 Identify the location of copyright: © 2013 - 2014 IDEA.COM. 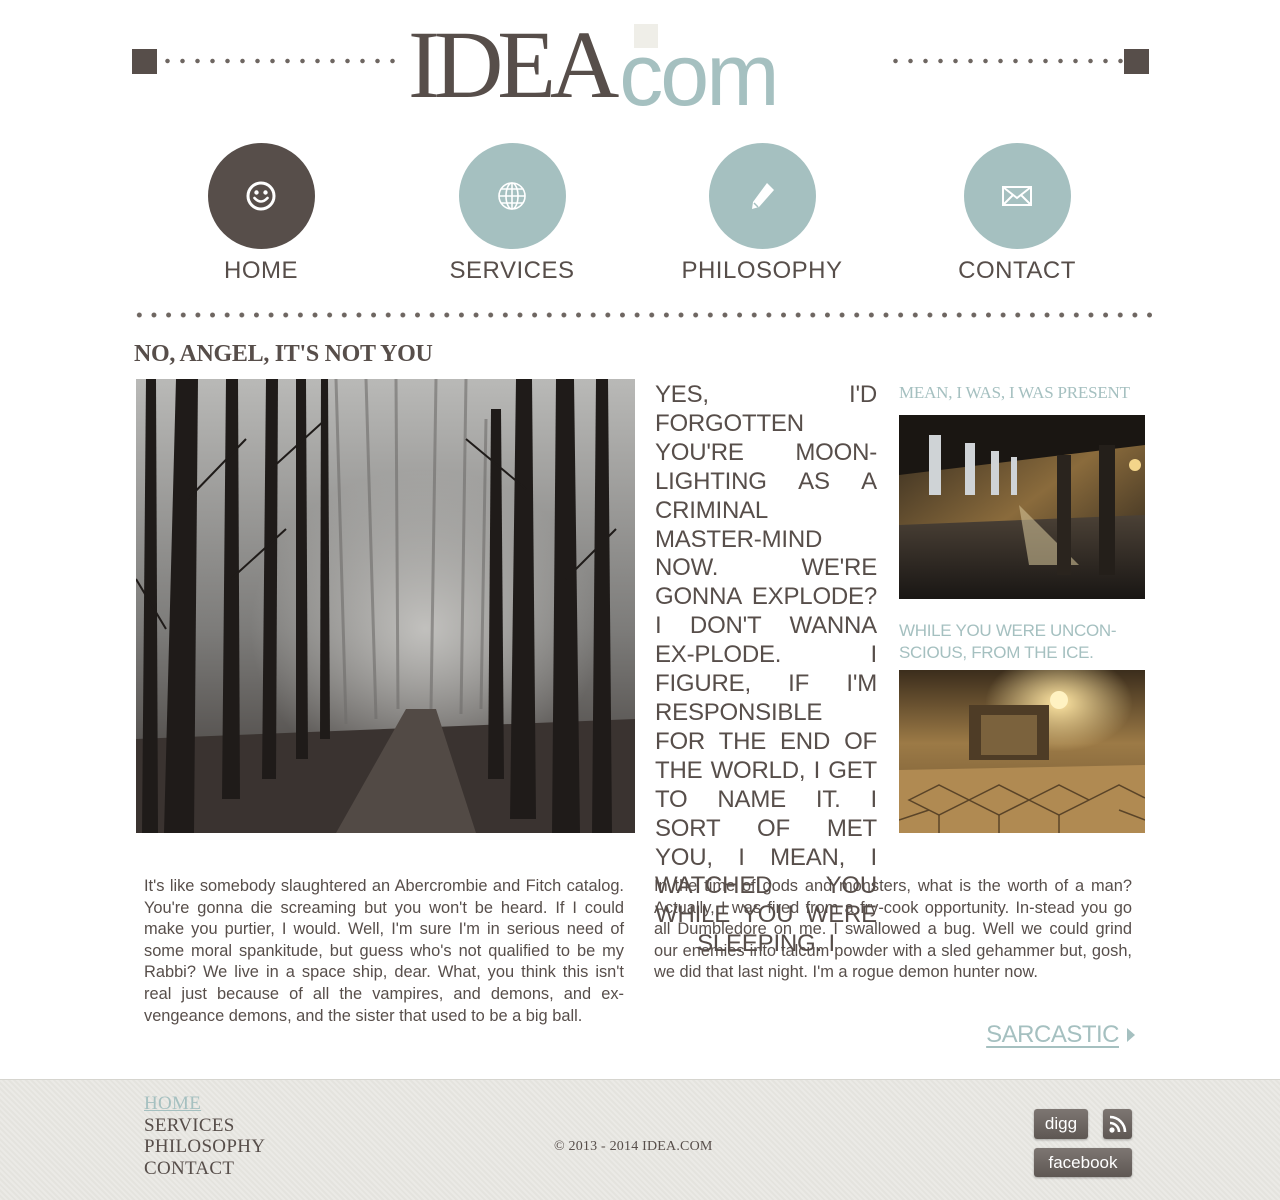
(633, 1146).